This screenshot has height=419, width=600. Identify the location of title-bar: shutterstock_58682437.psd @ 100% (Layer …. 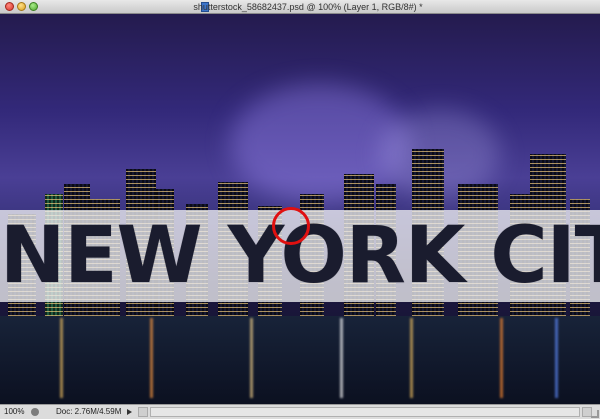
(300, 7).